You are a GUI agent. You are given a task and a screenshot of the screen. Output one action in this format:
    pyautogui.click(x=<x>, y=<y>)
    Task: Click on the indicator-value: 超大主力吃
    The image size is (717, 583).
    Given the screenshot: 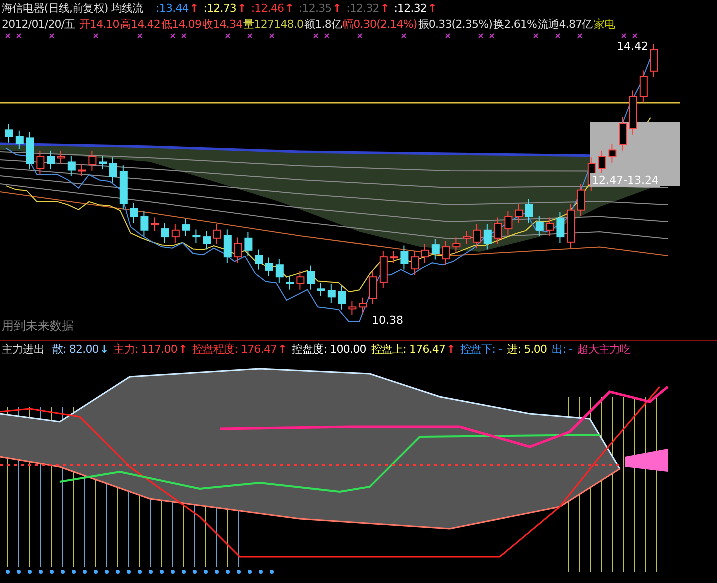 What is the action you would take?
    pyautogui.click(x=604, y=349)
    